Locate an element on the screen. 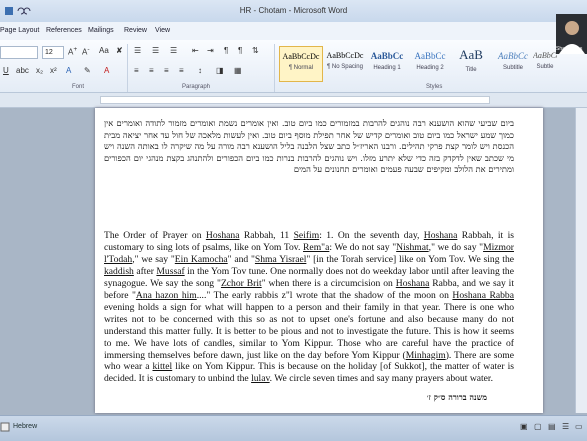  font-color-icon: A is located at coordinates (106, 70).